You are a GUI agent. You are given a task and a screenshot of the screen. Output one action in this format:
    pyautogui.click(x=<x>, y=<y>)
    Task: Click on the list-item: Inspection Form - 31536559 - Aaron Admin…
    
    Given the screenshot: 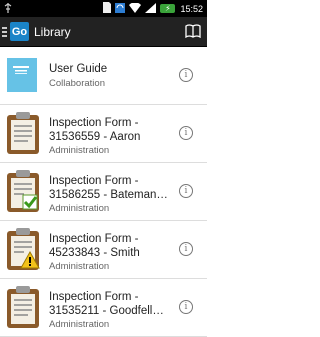 What is the action you would take?
    pyautogui.click(x=103, y=134)
    